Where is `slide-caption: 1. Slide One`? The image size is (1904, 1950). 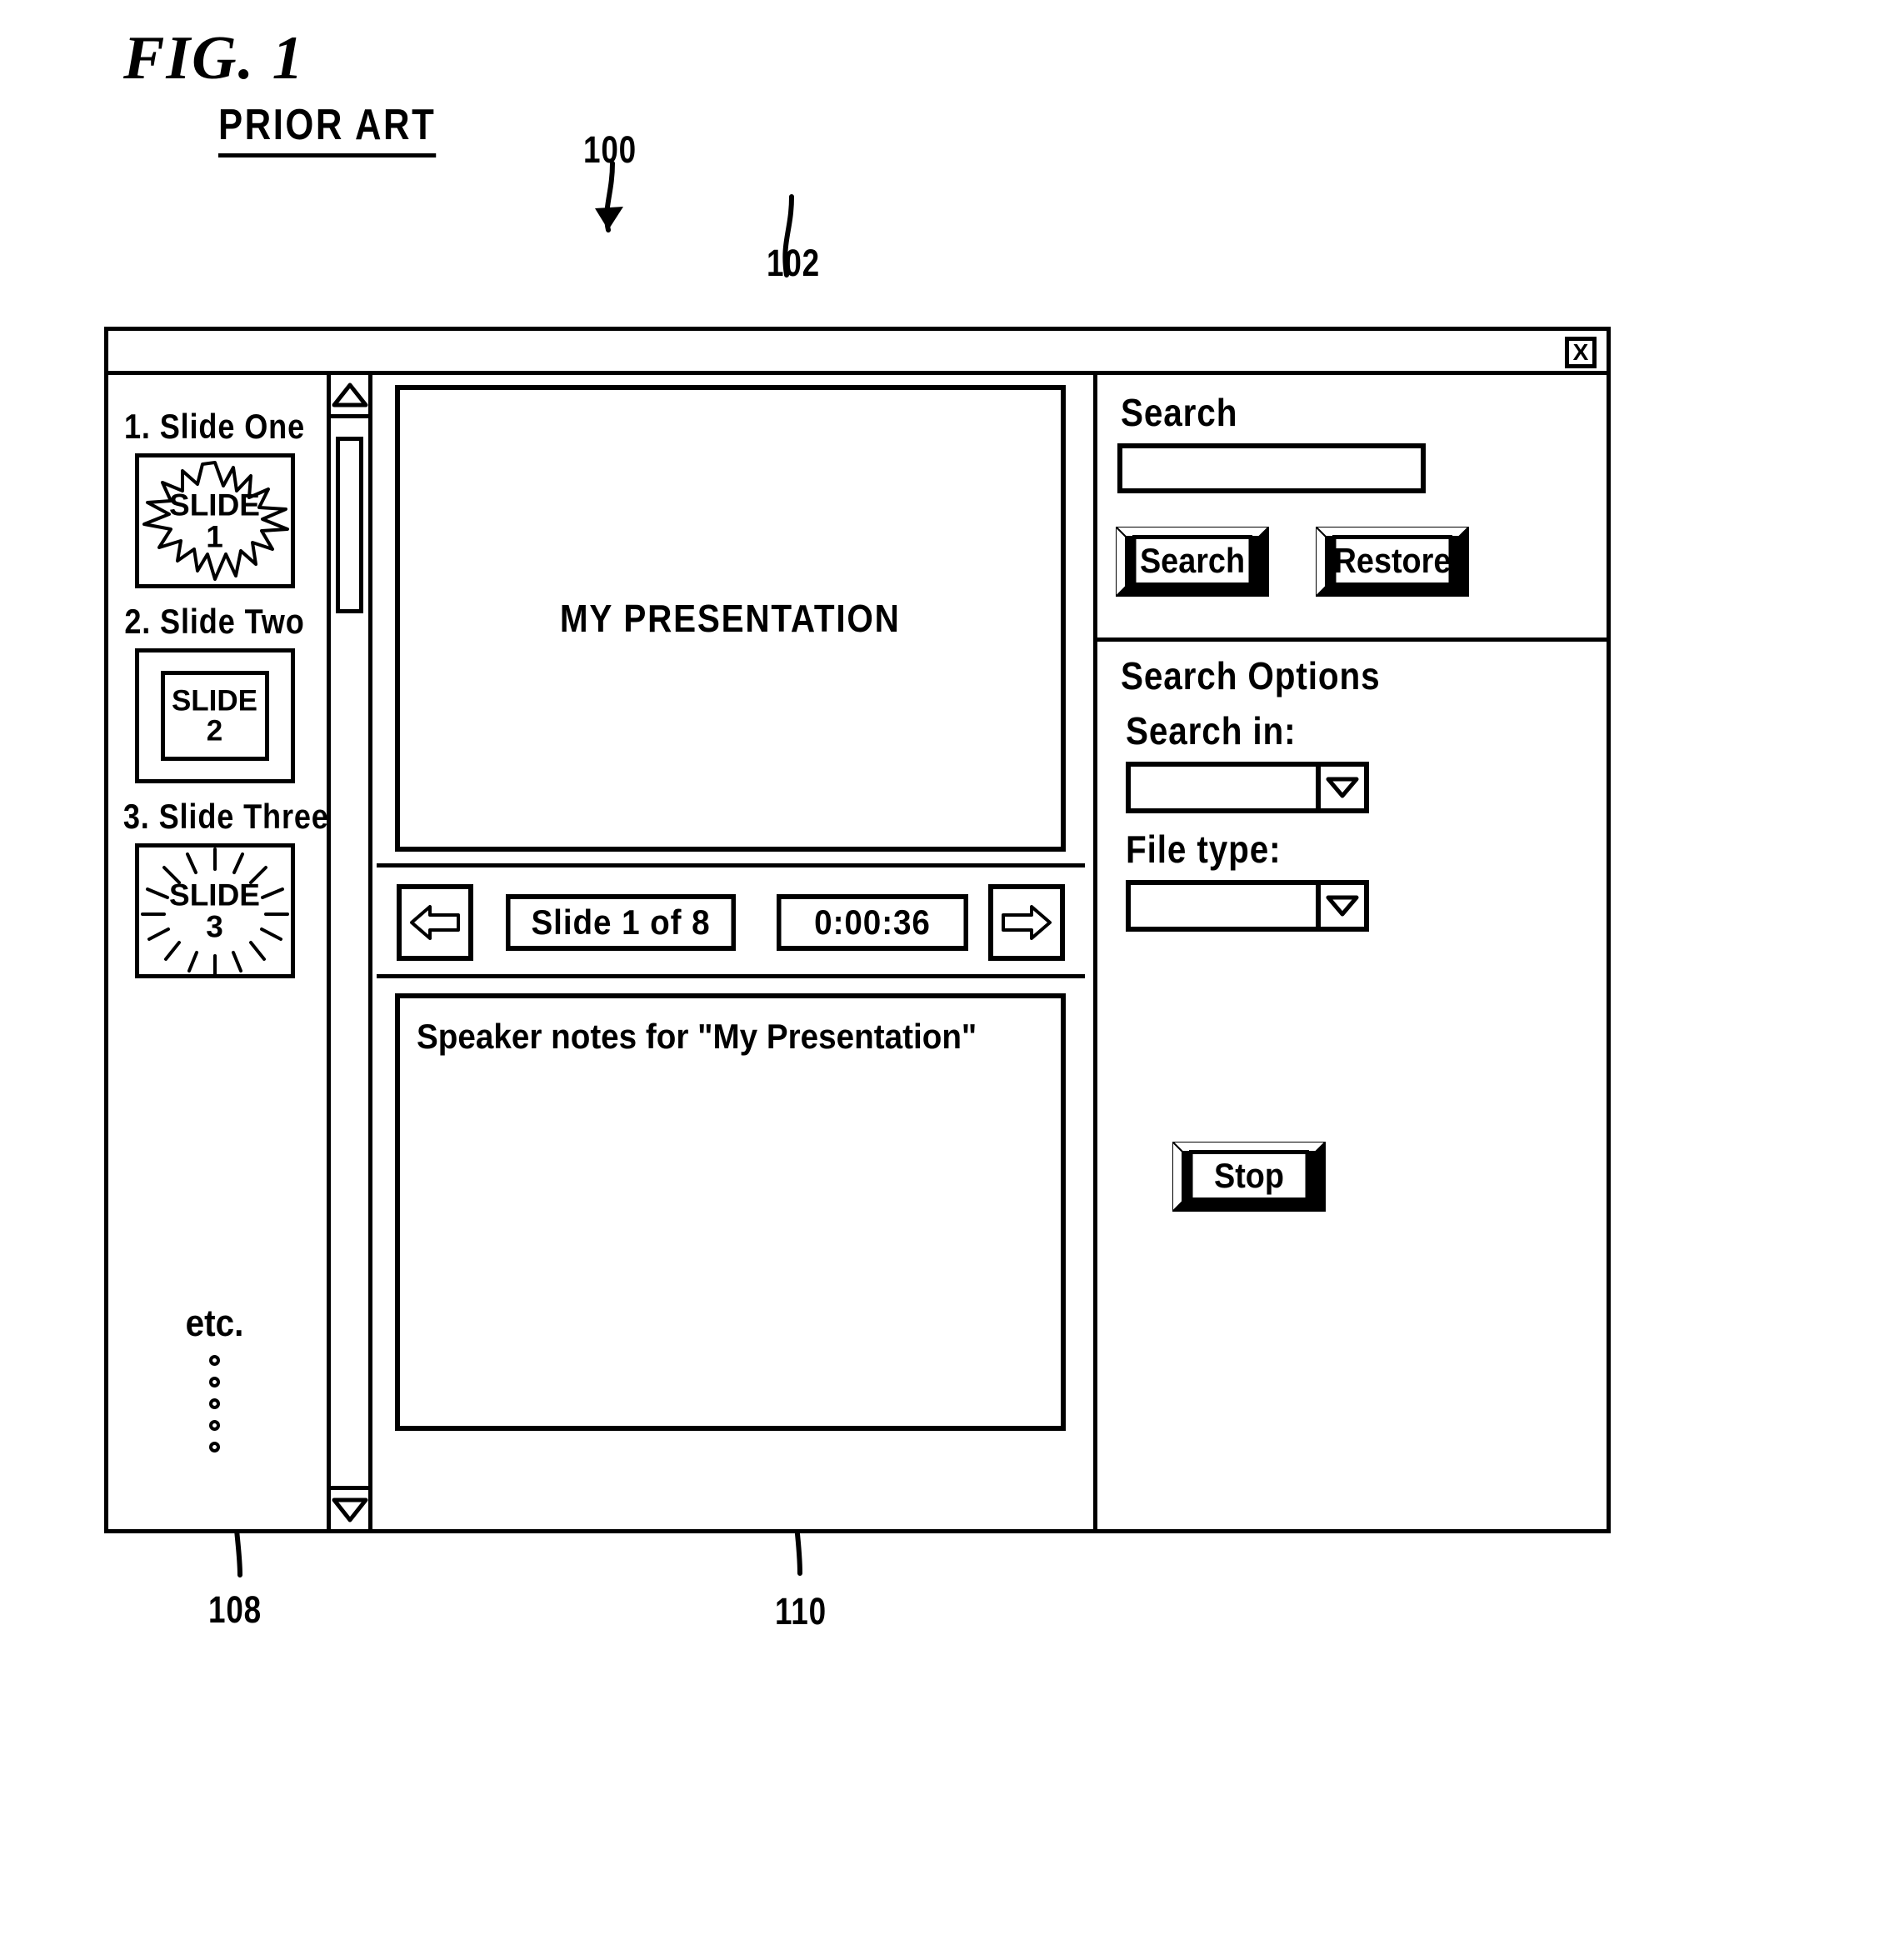
slide-caption: 1. Slide One is located at coordinates (214, 426).